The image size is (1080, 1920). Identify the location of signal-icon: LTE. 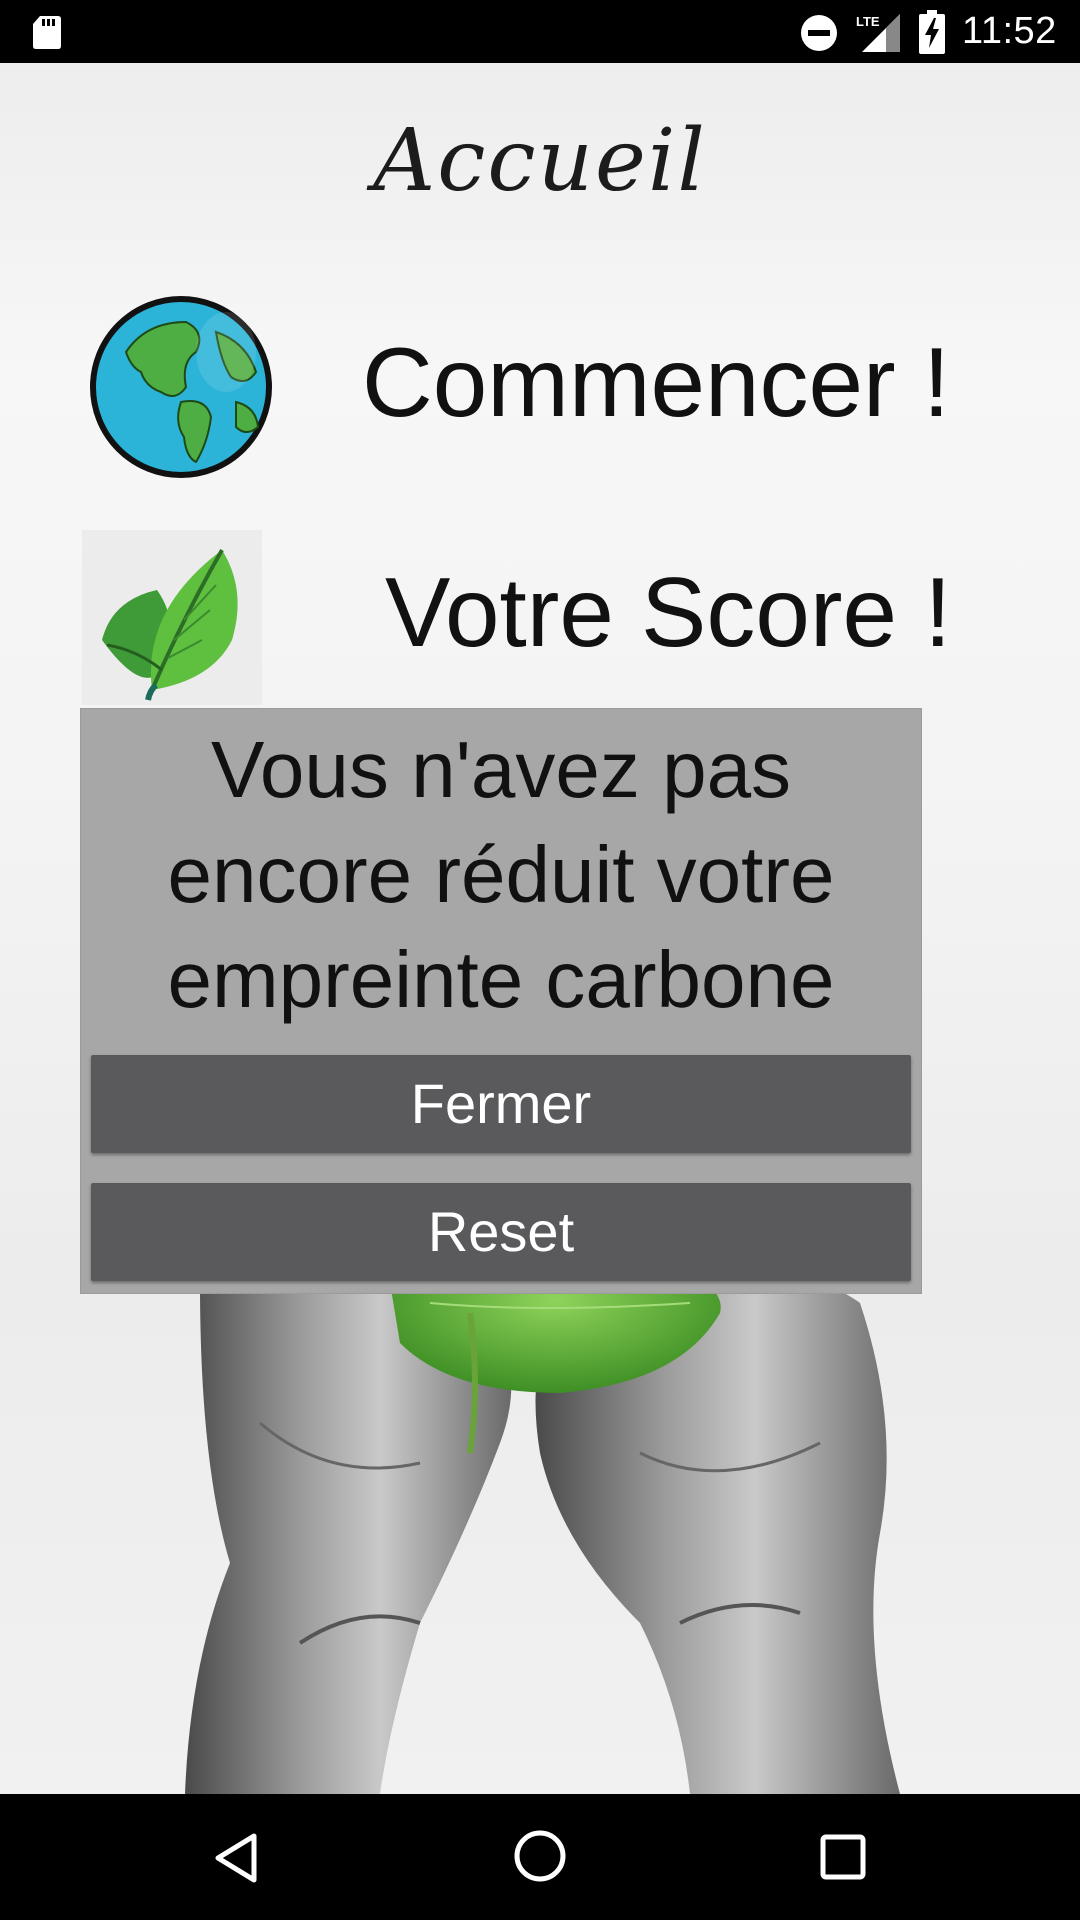
(878, 33).